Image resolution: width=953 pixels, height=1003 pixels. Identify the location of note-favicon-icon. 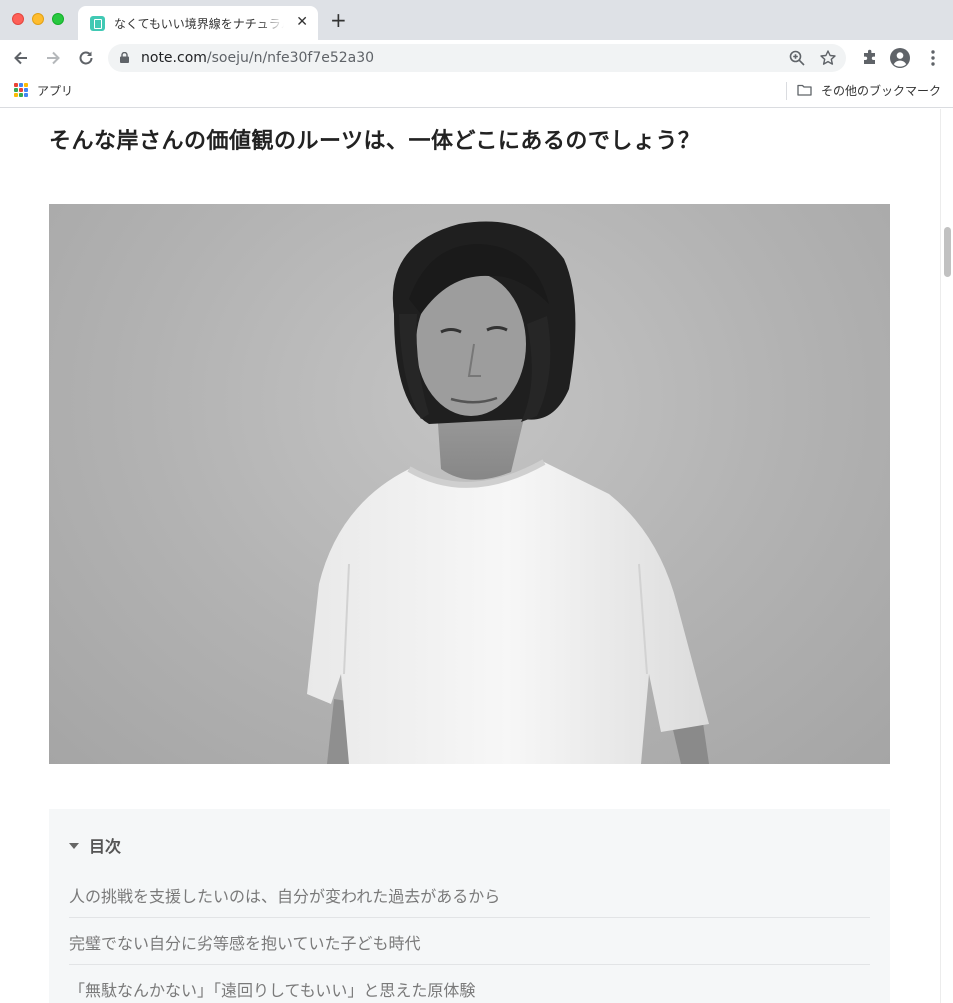
(97, 23).